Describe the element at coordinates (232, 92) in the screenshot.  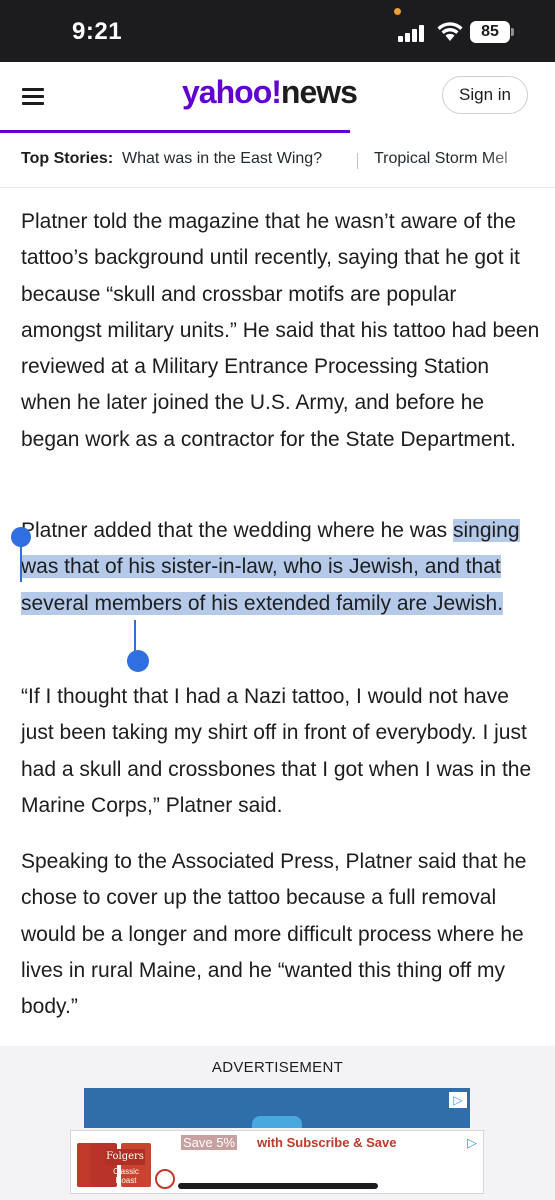
I see `logo-yahoo-text: yahoo!` at that location.